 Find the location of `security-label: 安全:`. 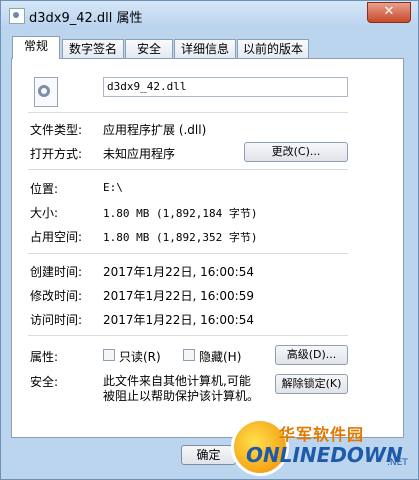

security-label: 安全: is located at coordinates (44, 382).